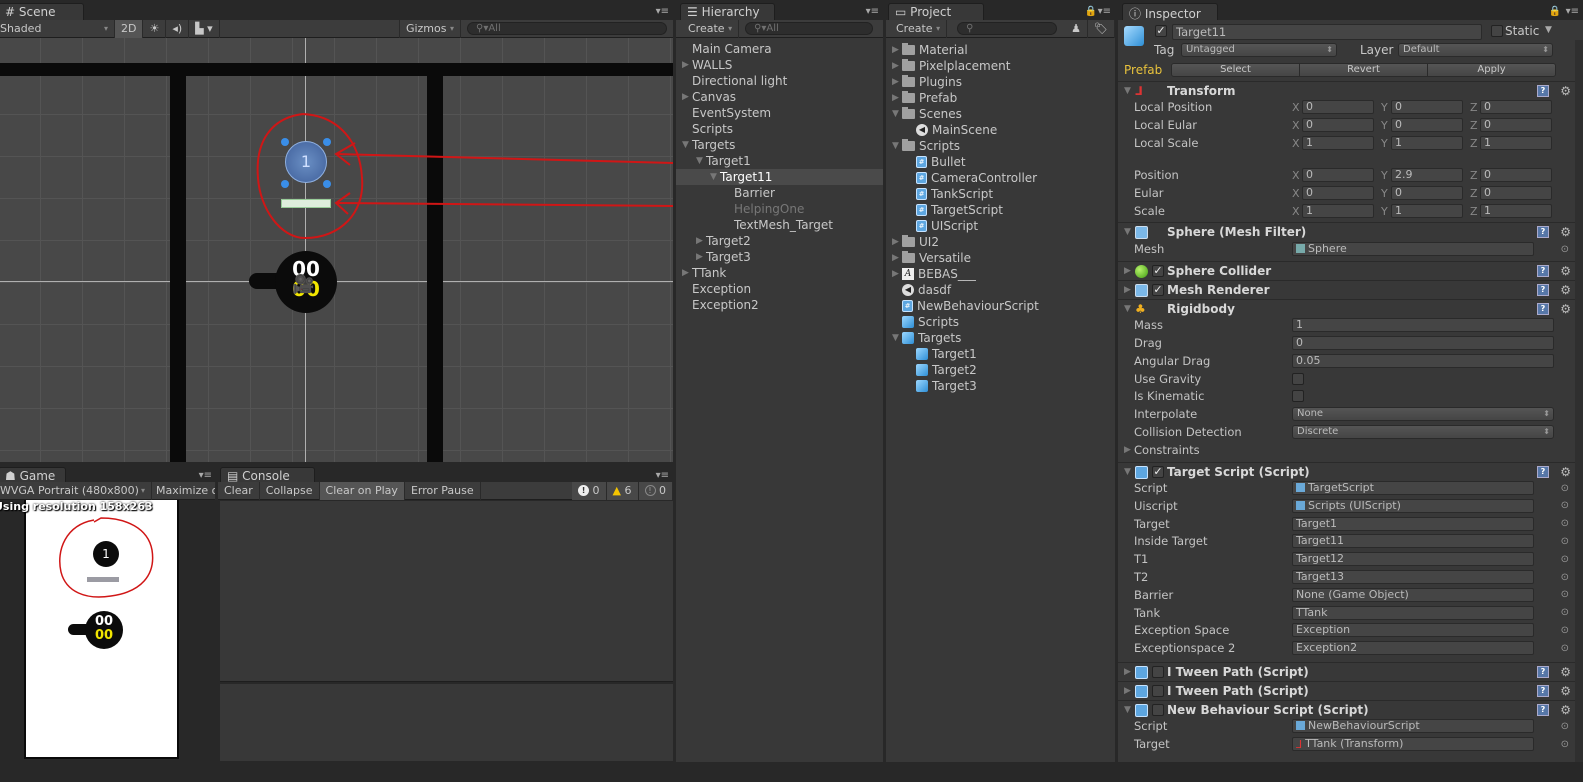  Describe the element at coordinates (1413, 744) in the screenshot. I see `nb-target-field: ⅃ TTank (Transform)` at that location.